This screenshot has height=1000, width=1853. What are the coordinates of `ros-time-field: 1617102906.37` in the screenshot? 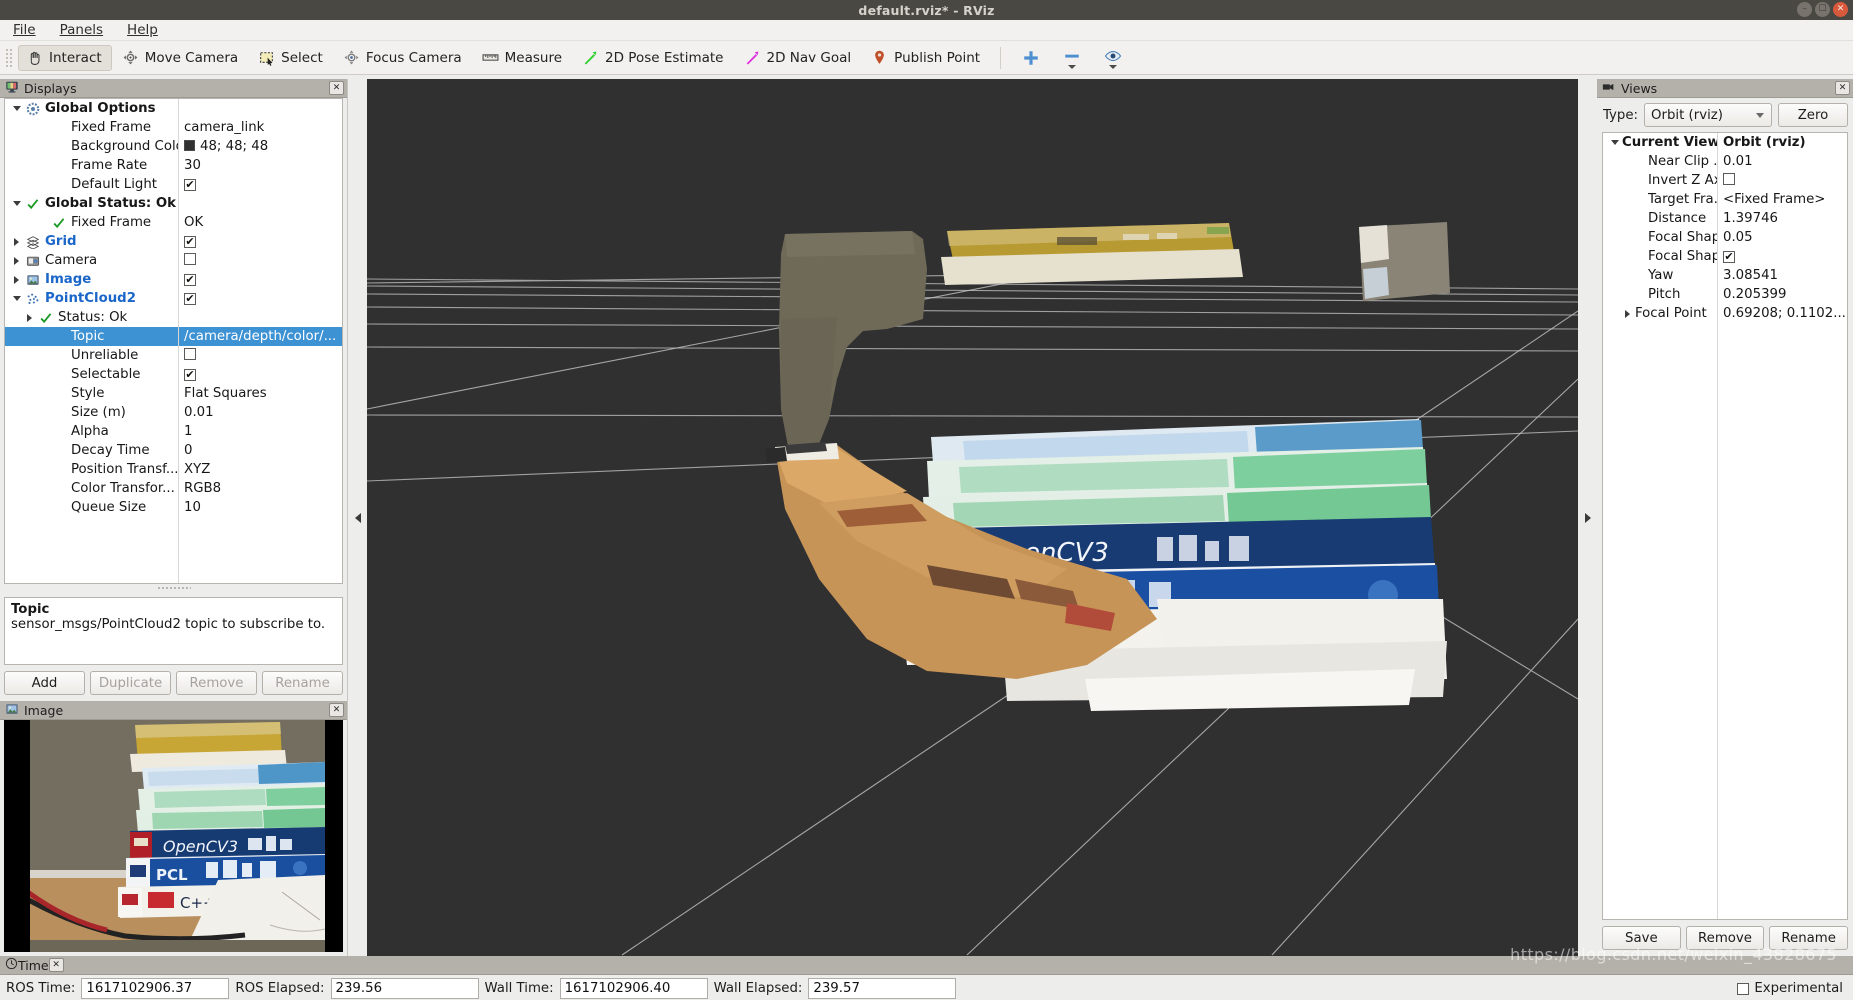 It's located at (155, 988).